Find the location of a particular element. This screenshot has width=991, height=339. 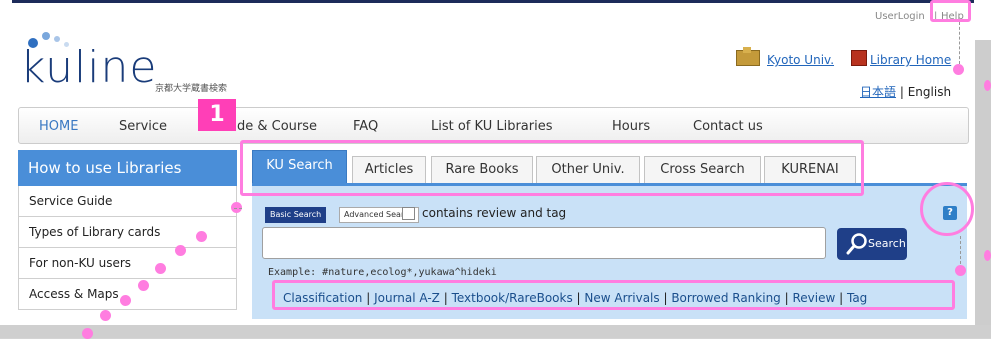

highlight-help-icon is located at coordinates (947, 209).